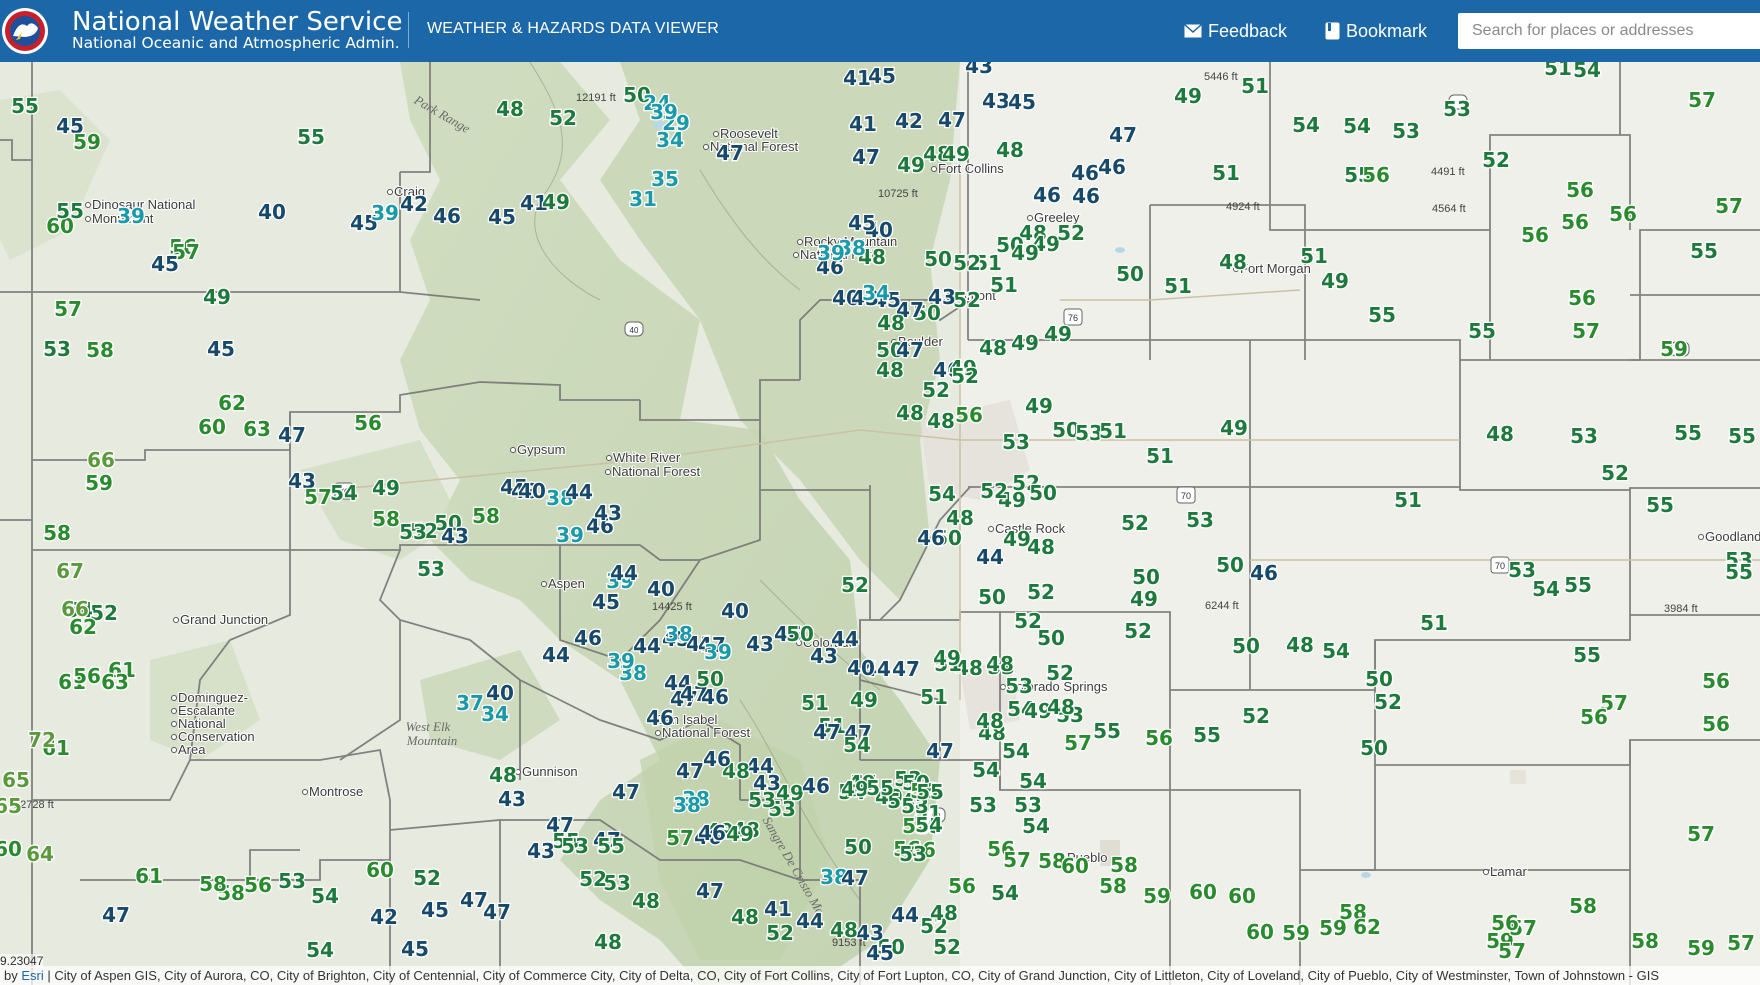 This screenshot has width=1760, height=985. Describe the element at coordinates (470, 703) in the screenshot. I see `temperature-label: 37` at that location.